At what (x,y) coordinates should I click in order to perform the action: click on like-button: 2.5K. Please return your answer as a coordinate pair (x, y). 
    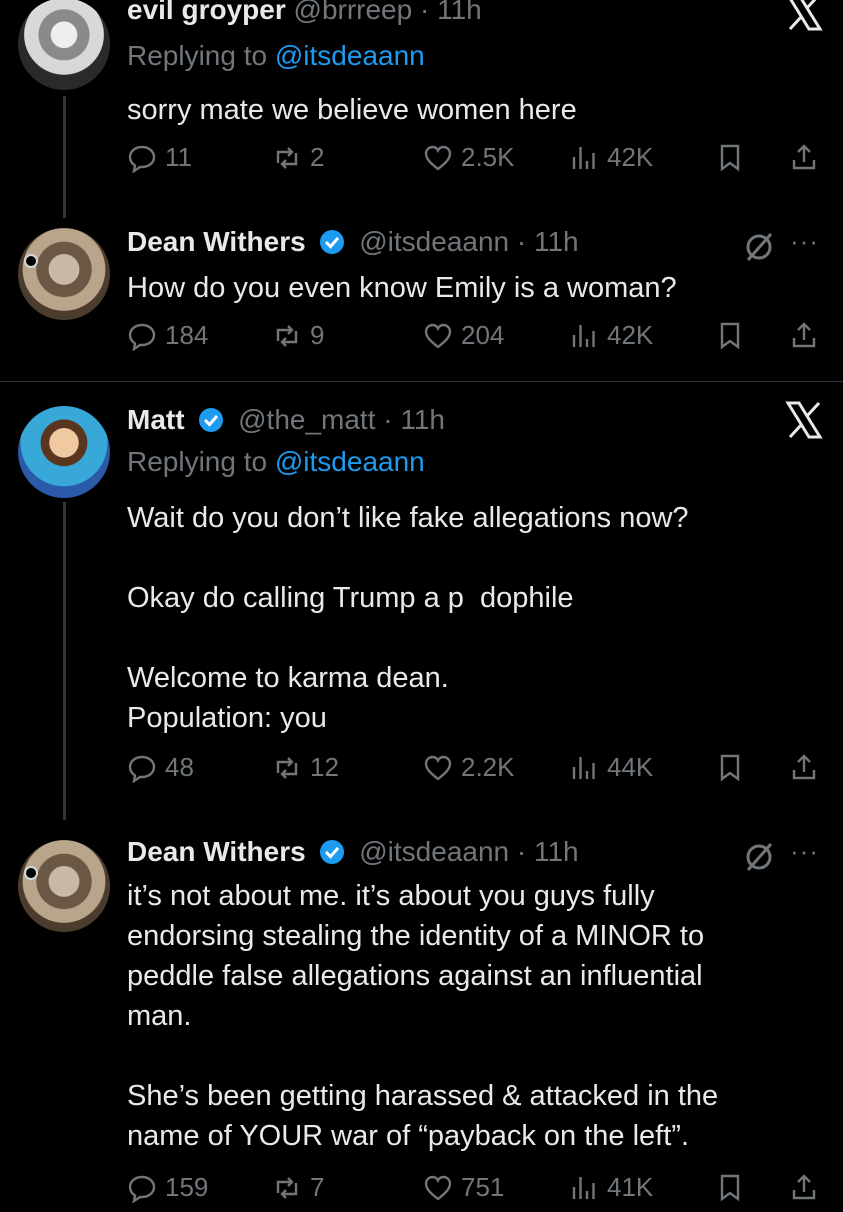
    Looking at the image, I should click on (469, 157).